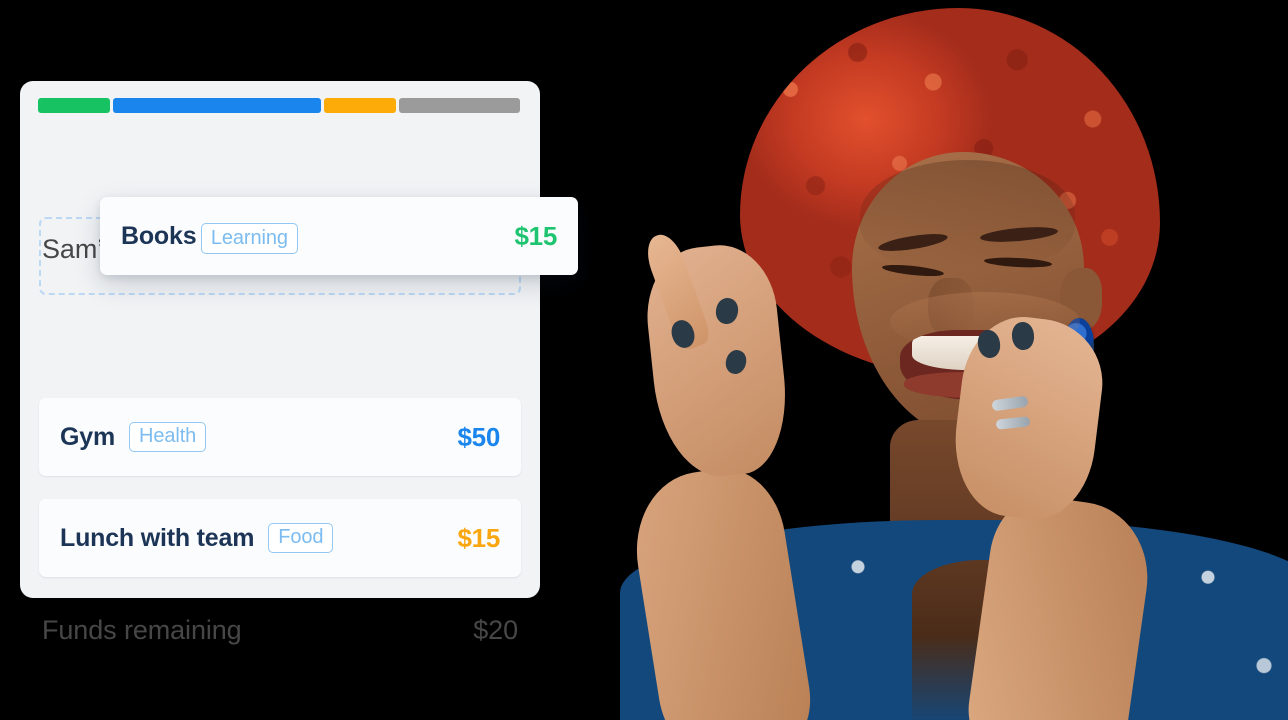  I want to click on forehead-shading, so click(967, 215).